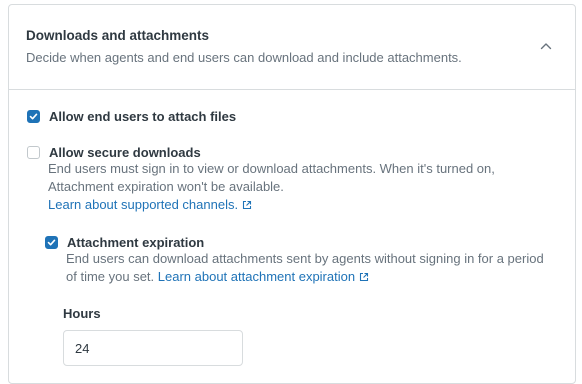  What do you see at coordinates (82, 313) in the screenshot?
I see `hours-label: Hours` at bounding box center [82, 313].